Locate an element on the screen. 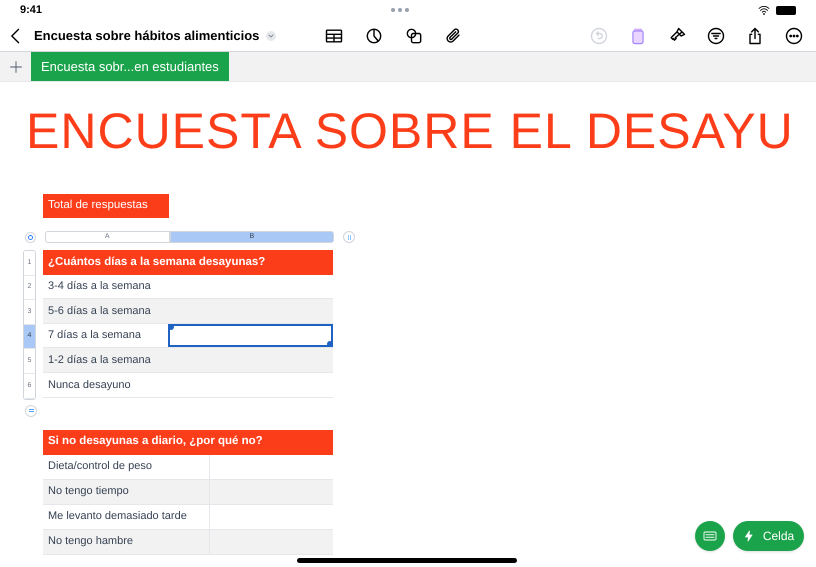 The width and height of the screenshot is (816, 567). add-sheet-icon is located at coordinates (16, 66).